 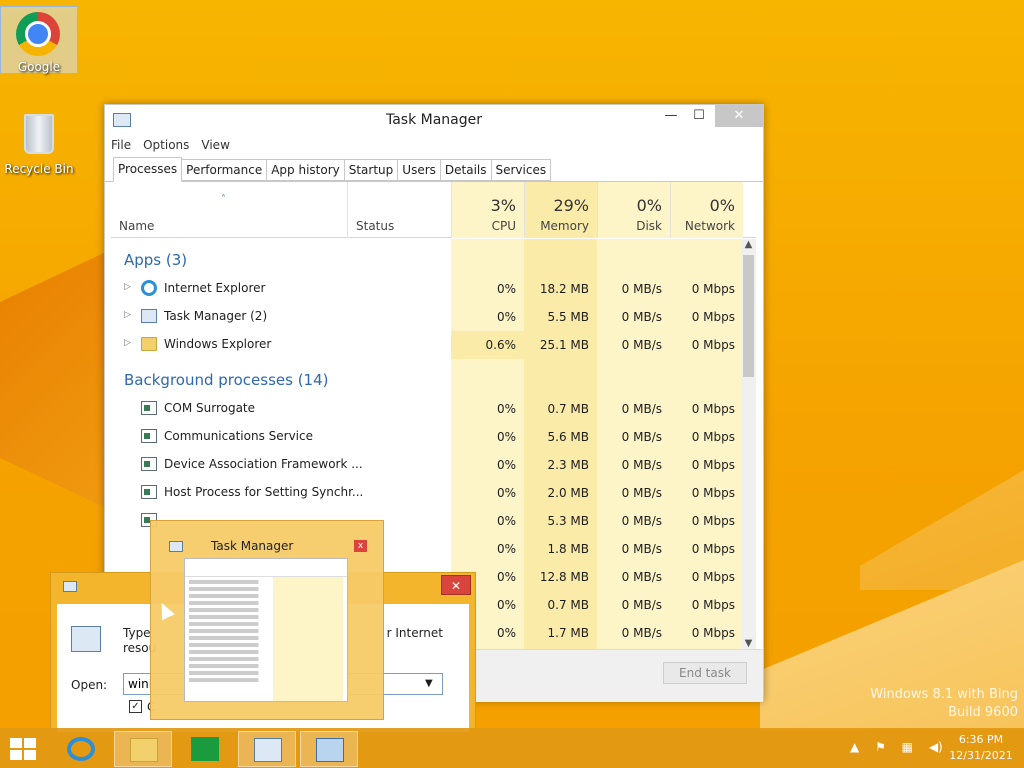 What do you see at coordinates (854, 747) in the screenshot?
I see `show-hidden-icons-icon: ▲` at bounding box center [854, 747].